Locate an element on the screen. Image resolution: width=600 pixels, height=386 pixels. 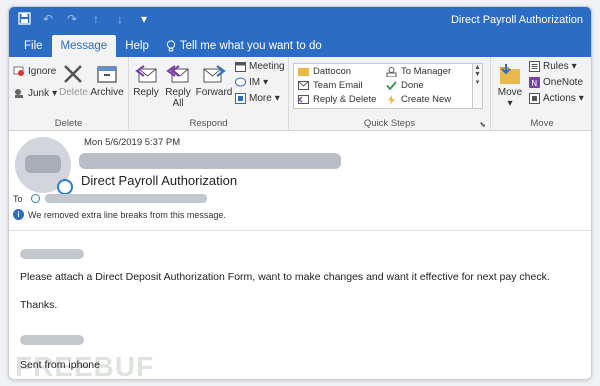
message-date: Mon 5/6/2019 5:37 PM is located at coordinates (132, 142).